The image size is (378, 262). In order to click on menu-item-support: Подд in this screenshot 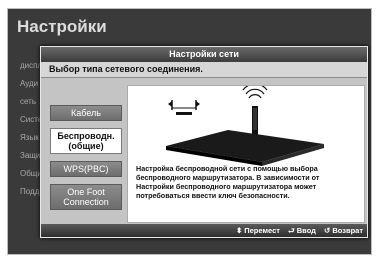, I will do `click(31, 192)`.